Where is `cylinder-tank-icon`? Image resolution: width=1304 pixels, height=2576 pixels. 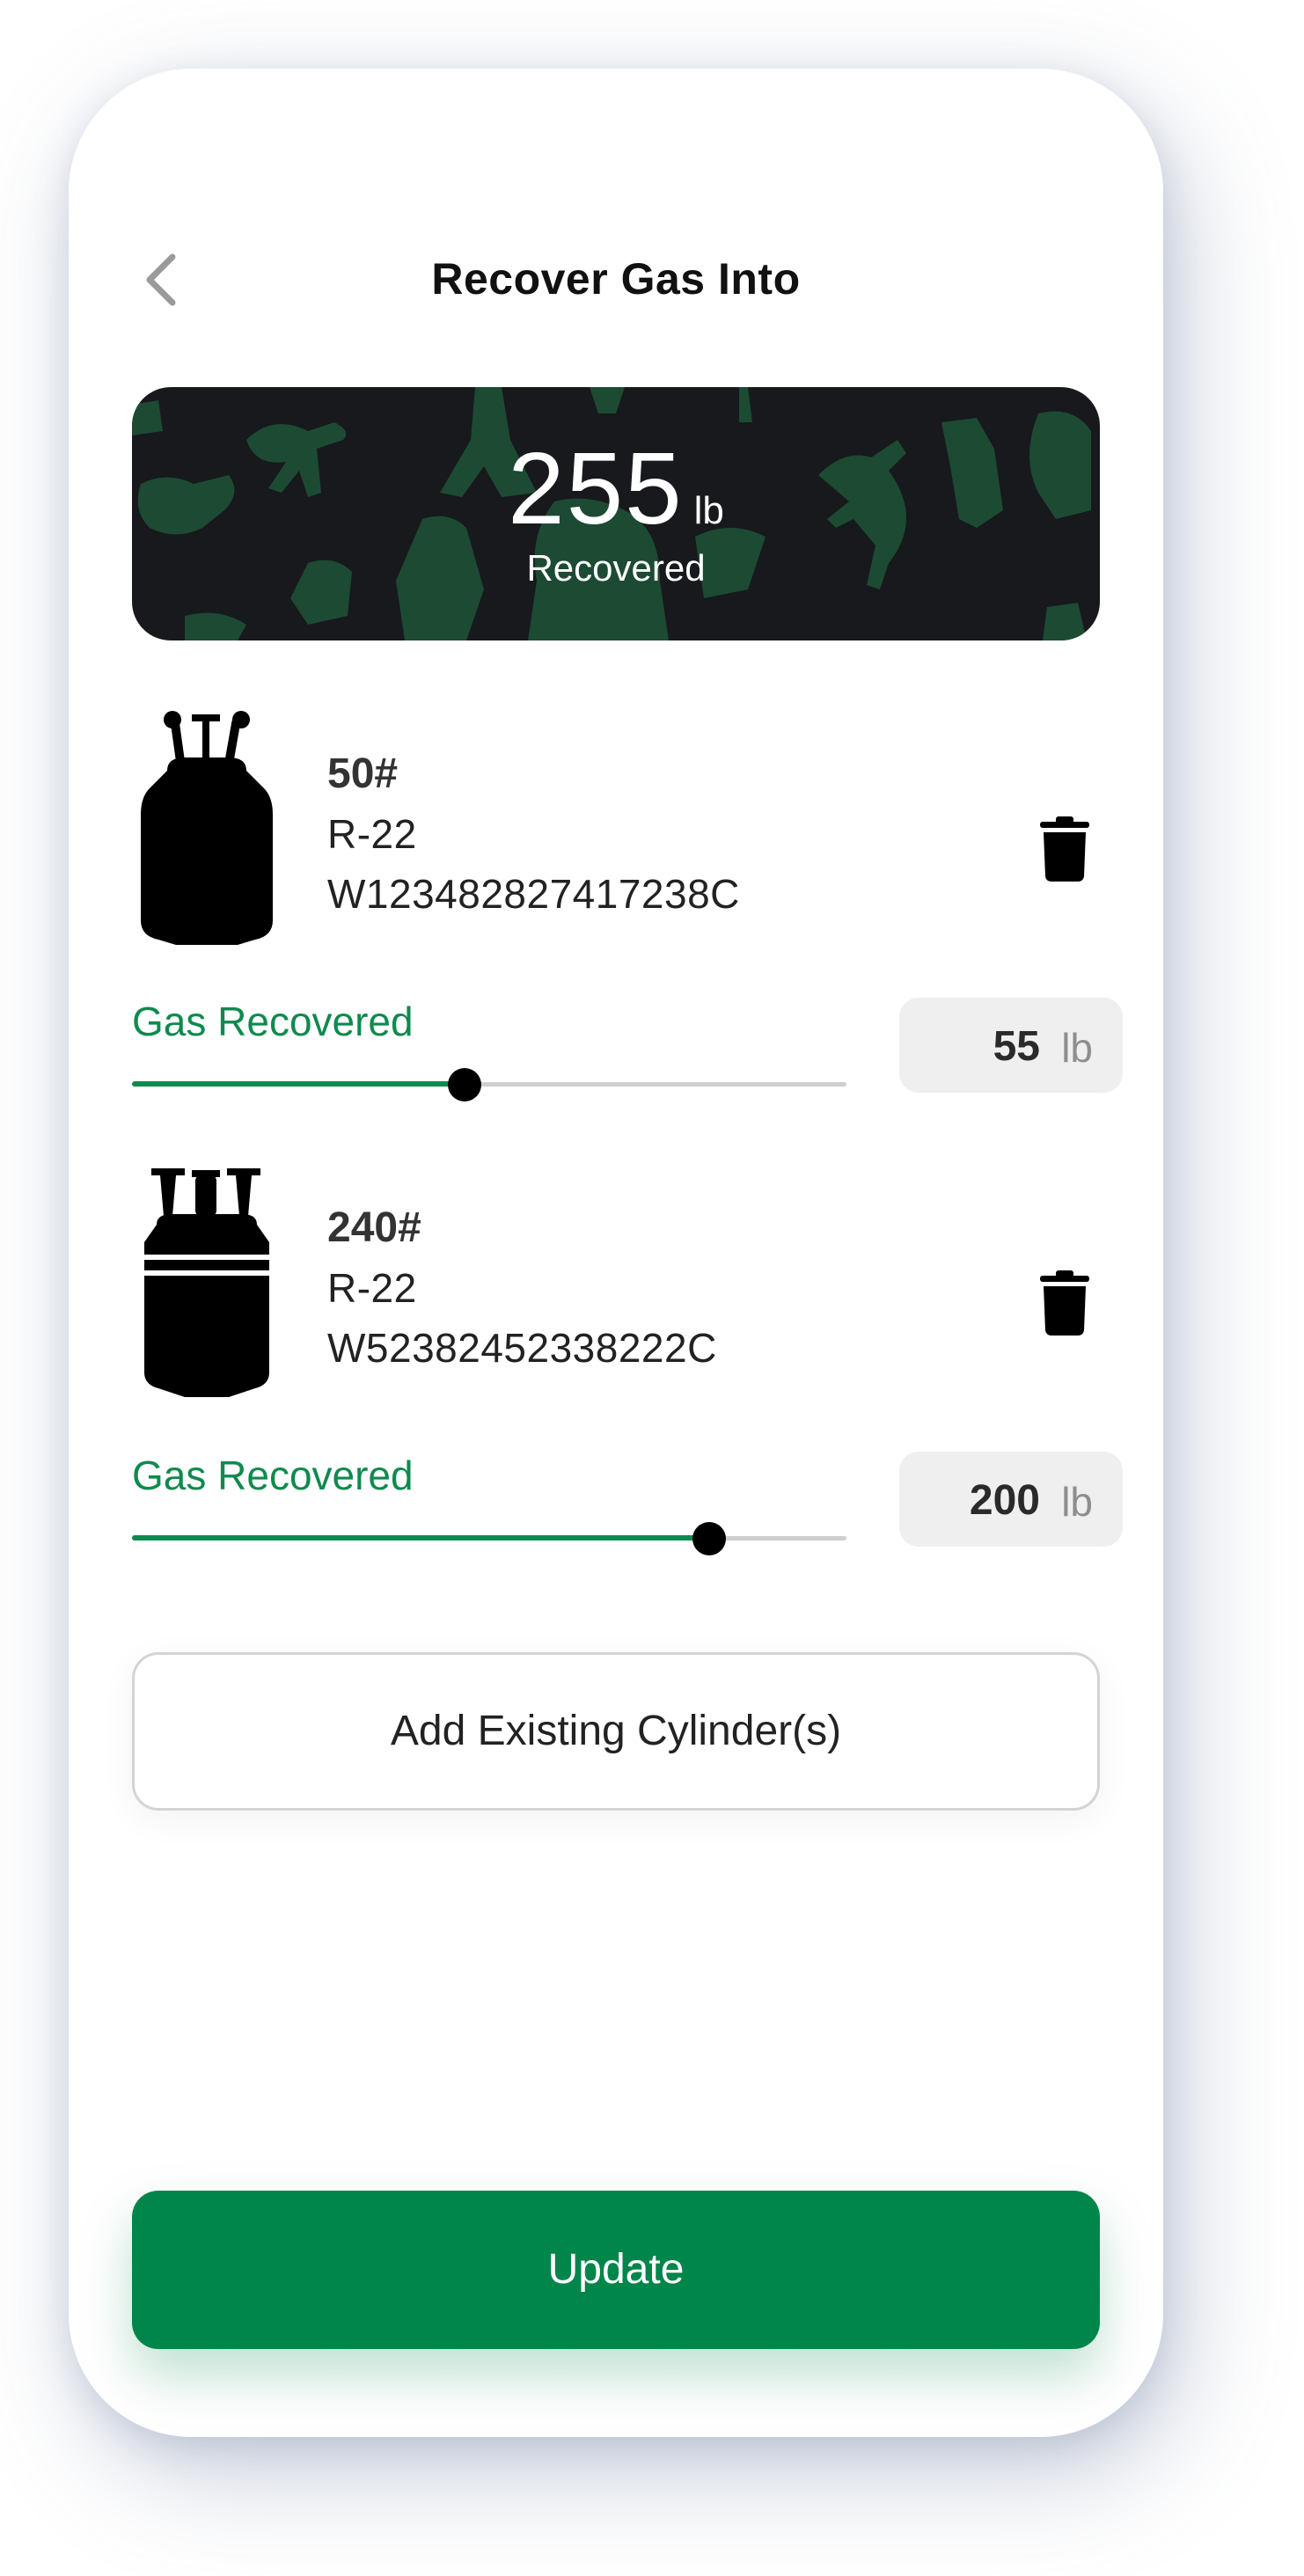 cylinder-tank-icon is located at coordinates (207, 828).